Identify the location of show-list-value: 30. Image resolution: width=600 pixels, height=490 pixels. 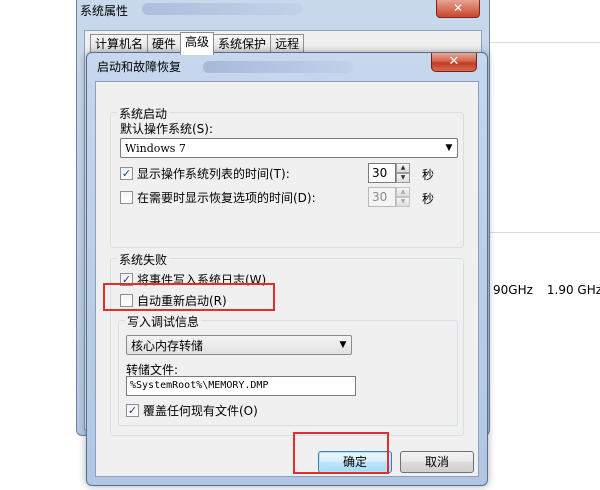
(382, 173).